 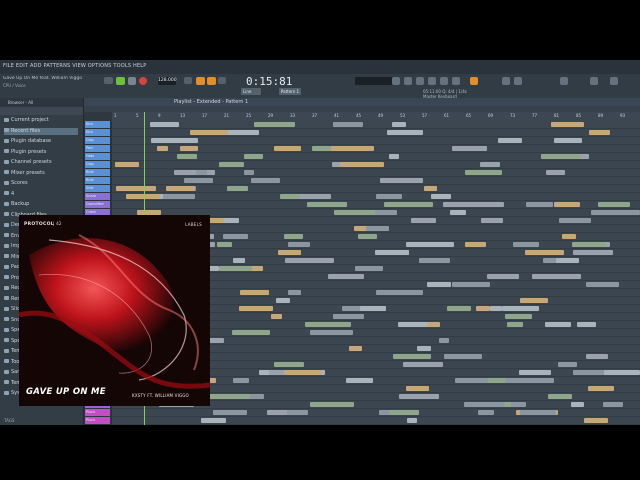 What do you see at coordinates (16, 204) in the screenshot?
I see `browser-item: Backup` at bounding box center [16, 204].